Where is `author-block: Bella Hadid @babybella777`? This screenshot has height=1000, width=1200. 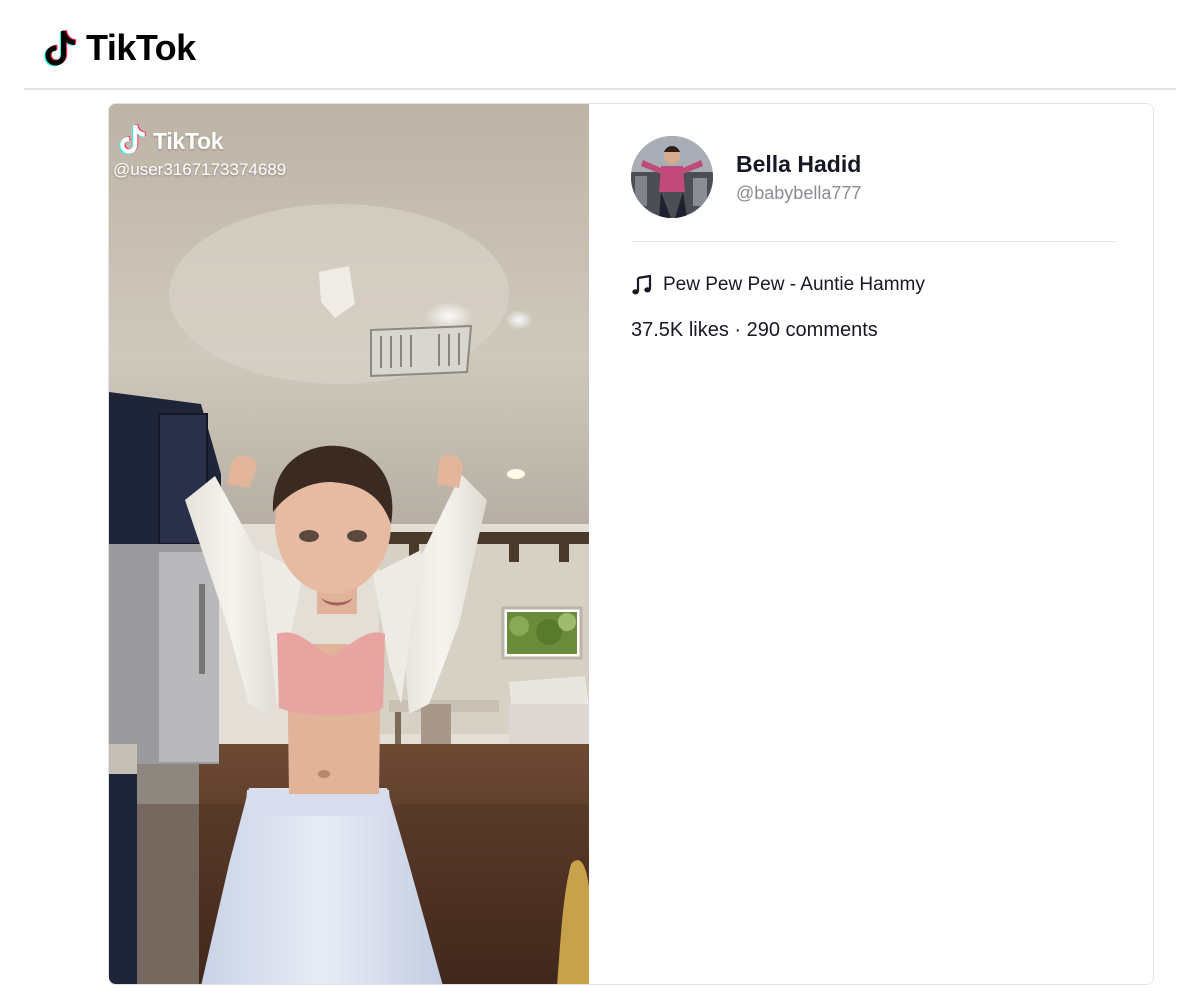 author-block: Bella Hadid @babybella777 is located at coordinates (746, 177).